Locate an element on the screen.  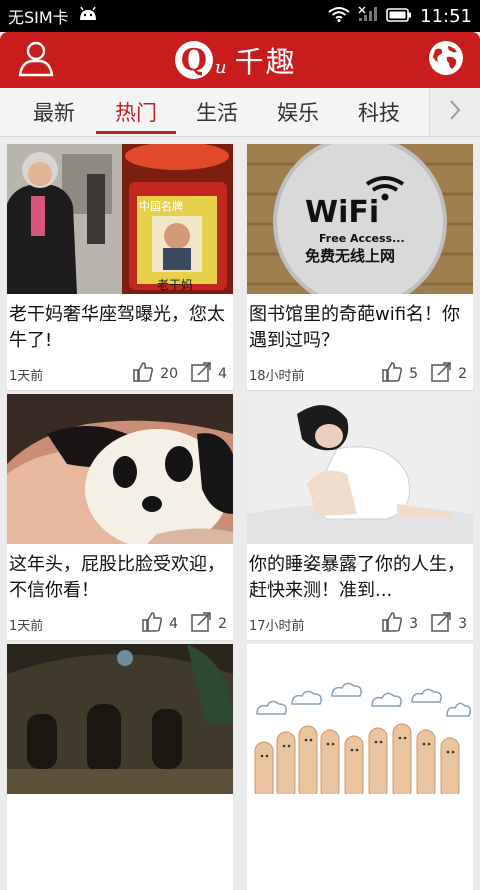
user-profile-button is located at coordinates (36, 60).